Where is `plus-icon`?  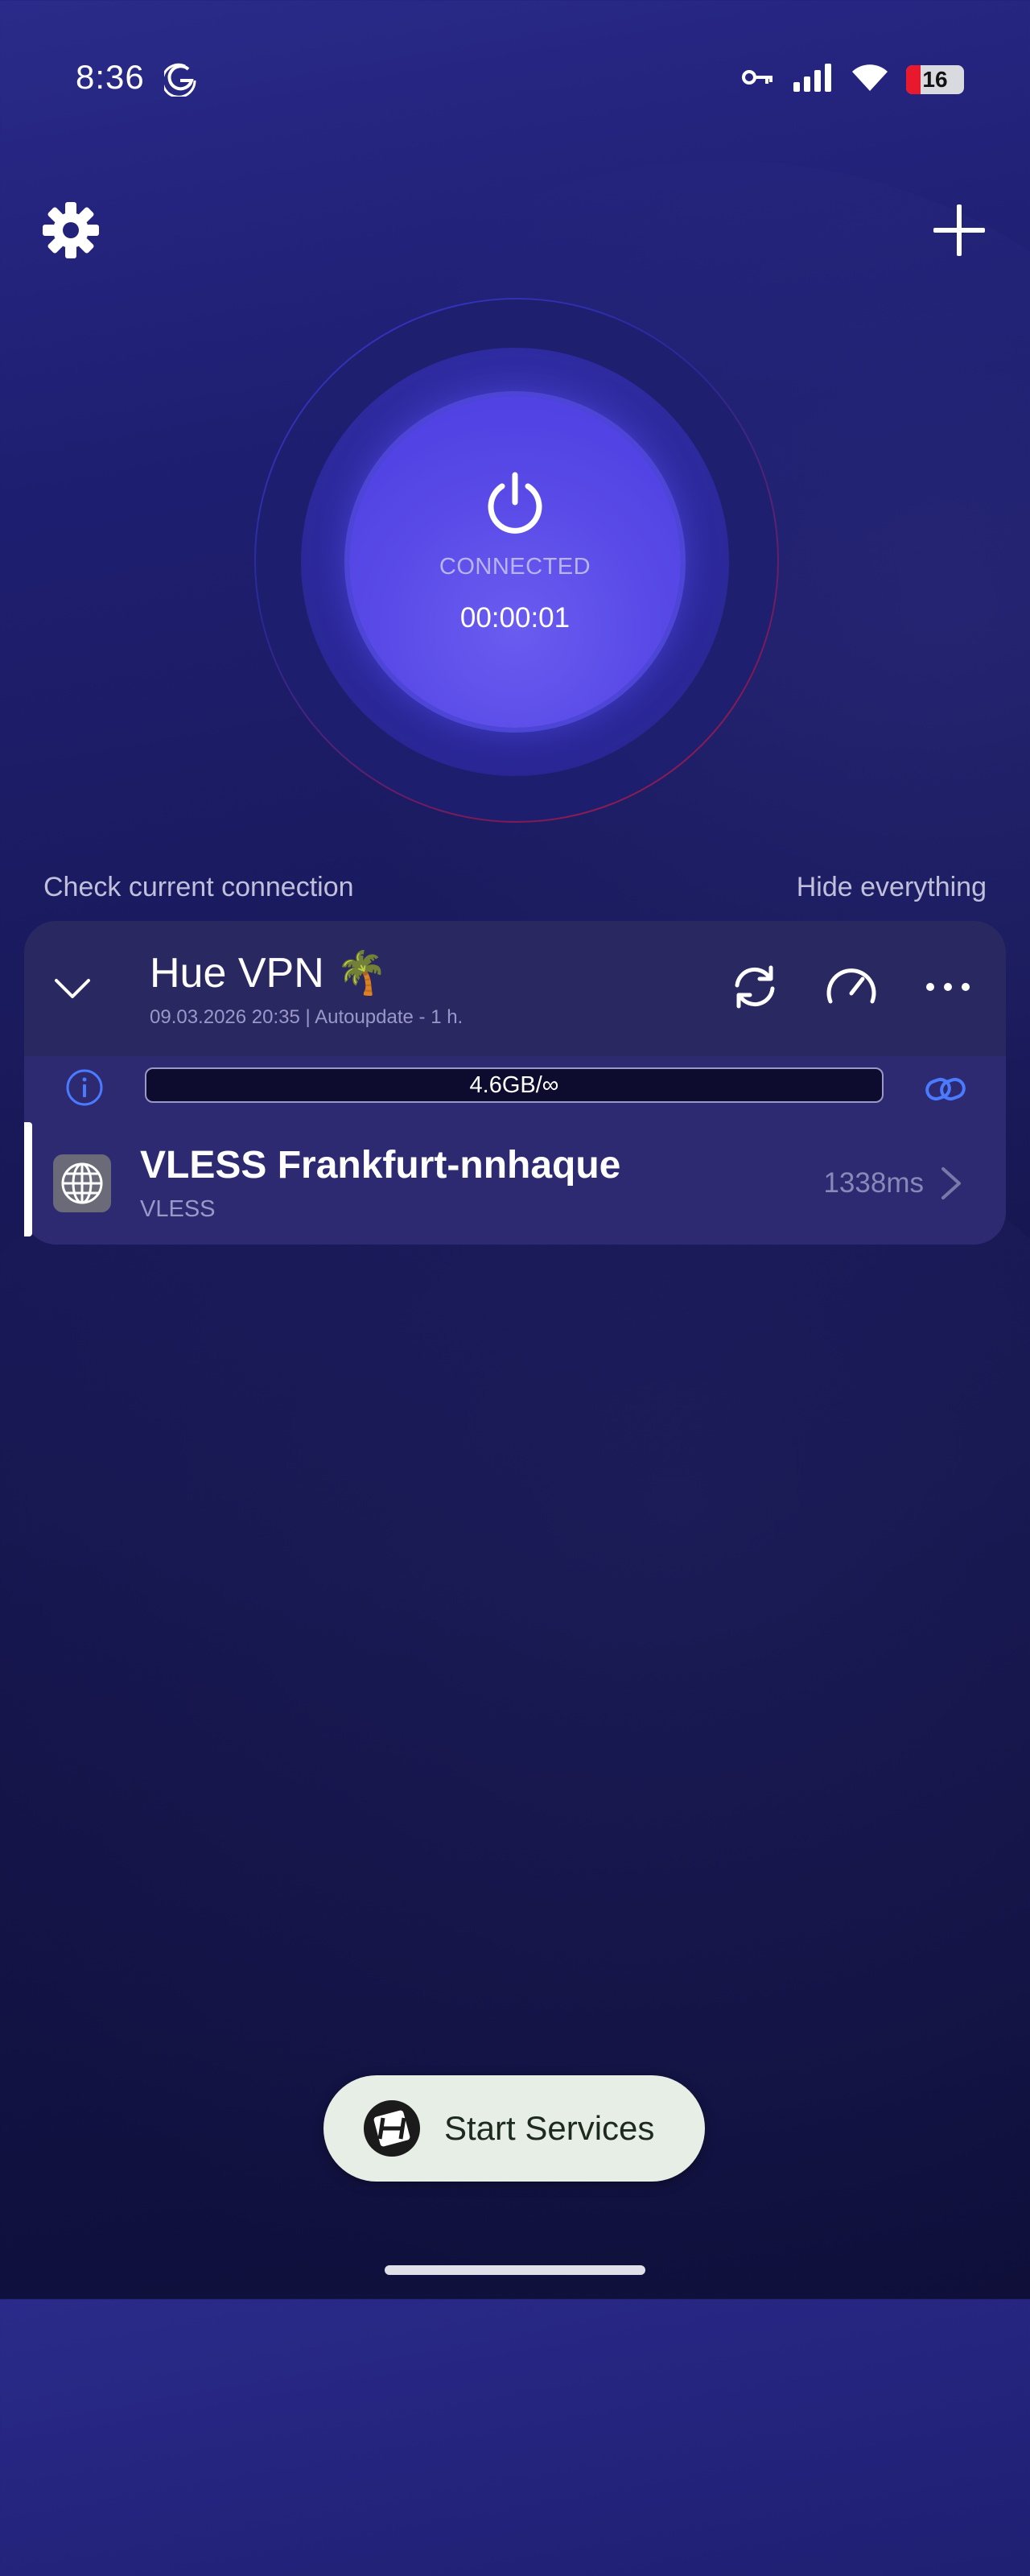 plus-icon is located at coordinates (959, 230).